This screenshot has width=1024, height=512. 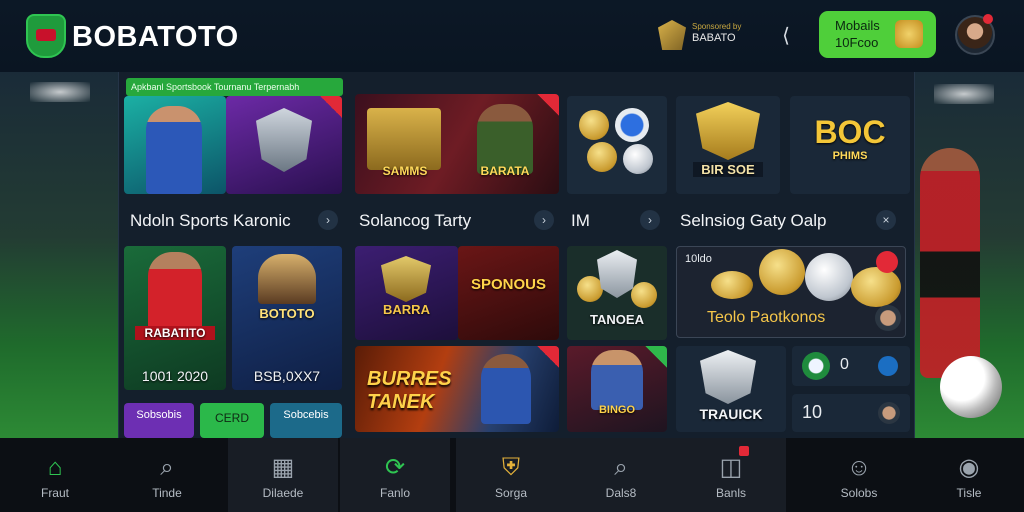 What do you see at coordinates (405, 171) in the screenshot?
I see `tile-label-samms: SAMMS` at bounding box center [405, 171].